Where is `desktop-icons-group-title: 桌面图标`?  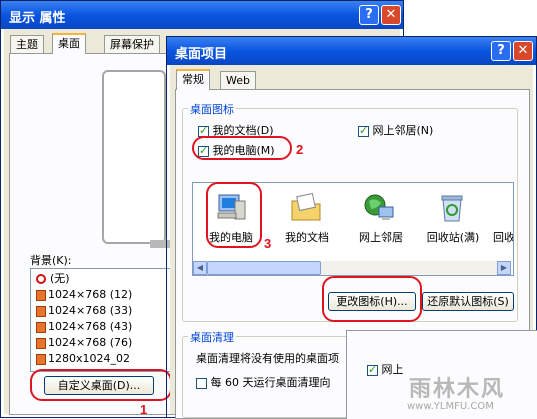
desktop-icons-group-title: 桌面图标 is located at coordinates (212, 109).